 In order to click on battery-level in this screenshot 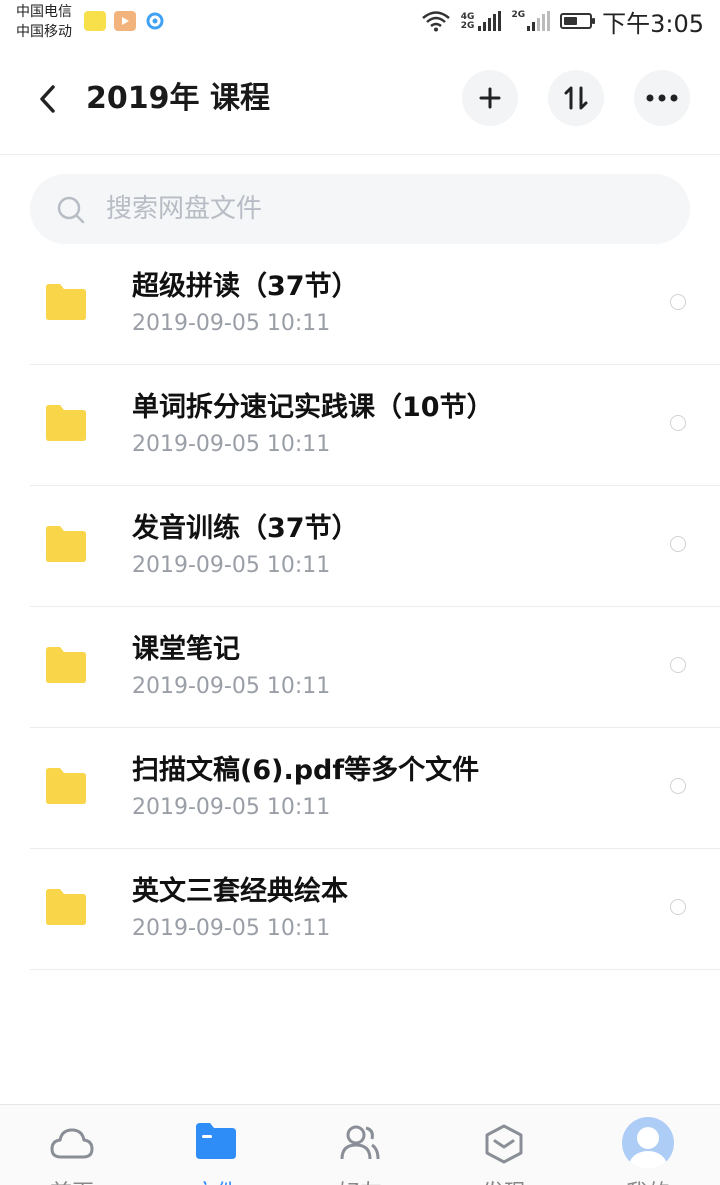, I will do `click(571, 21)`.